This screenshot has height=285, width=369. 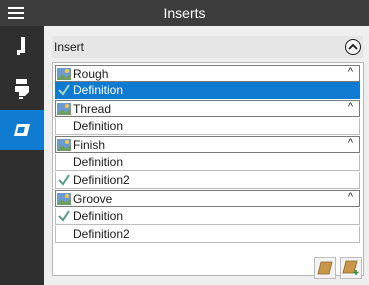 What do you see at coordinates (89, 145) in the screenshot?
I see `group-label: Finish` at bounding box center [89, 145].